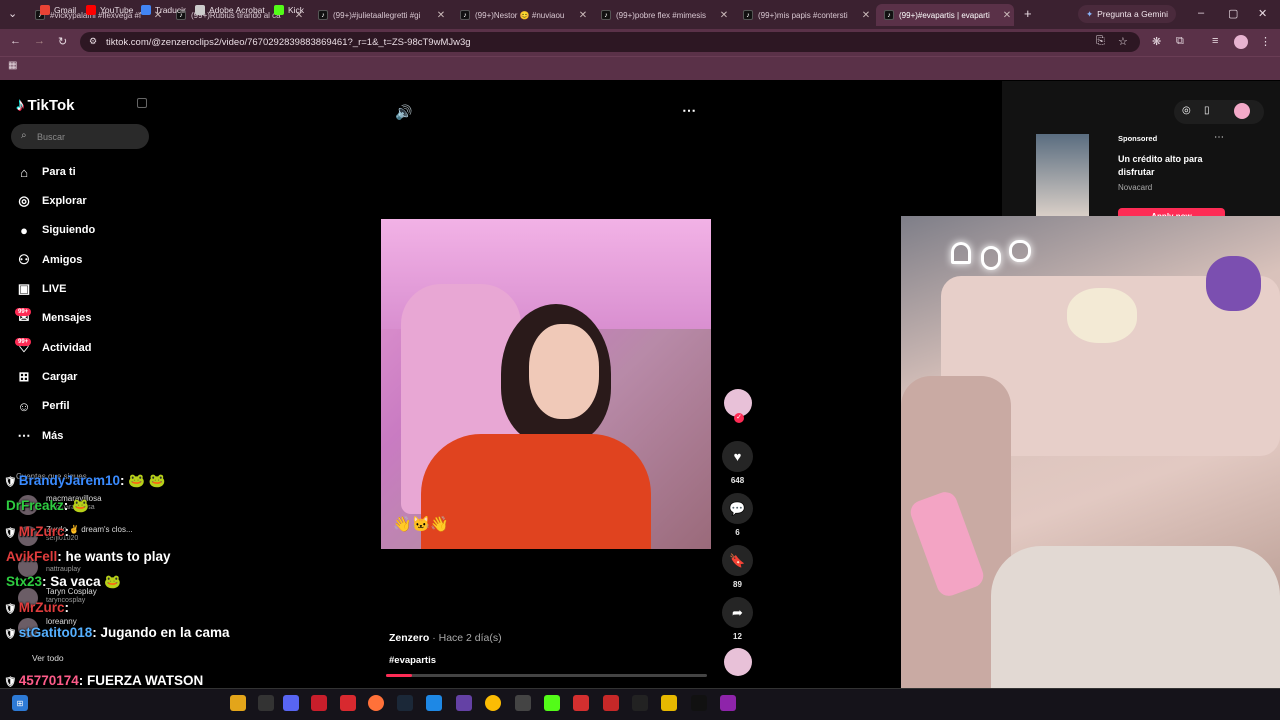 The image size is (1280, 720). I want to click on browser-tab: ♪ (99+)#evapartis | evaparti ✕, so click(945, 15).